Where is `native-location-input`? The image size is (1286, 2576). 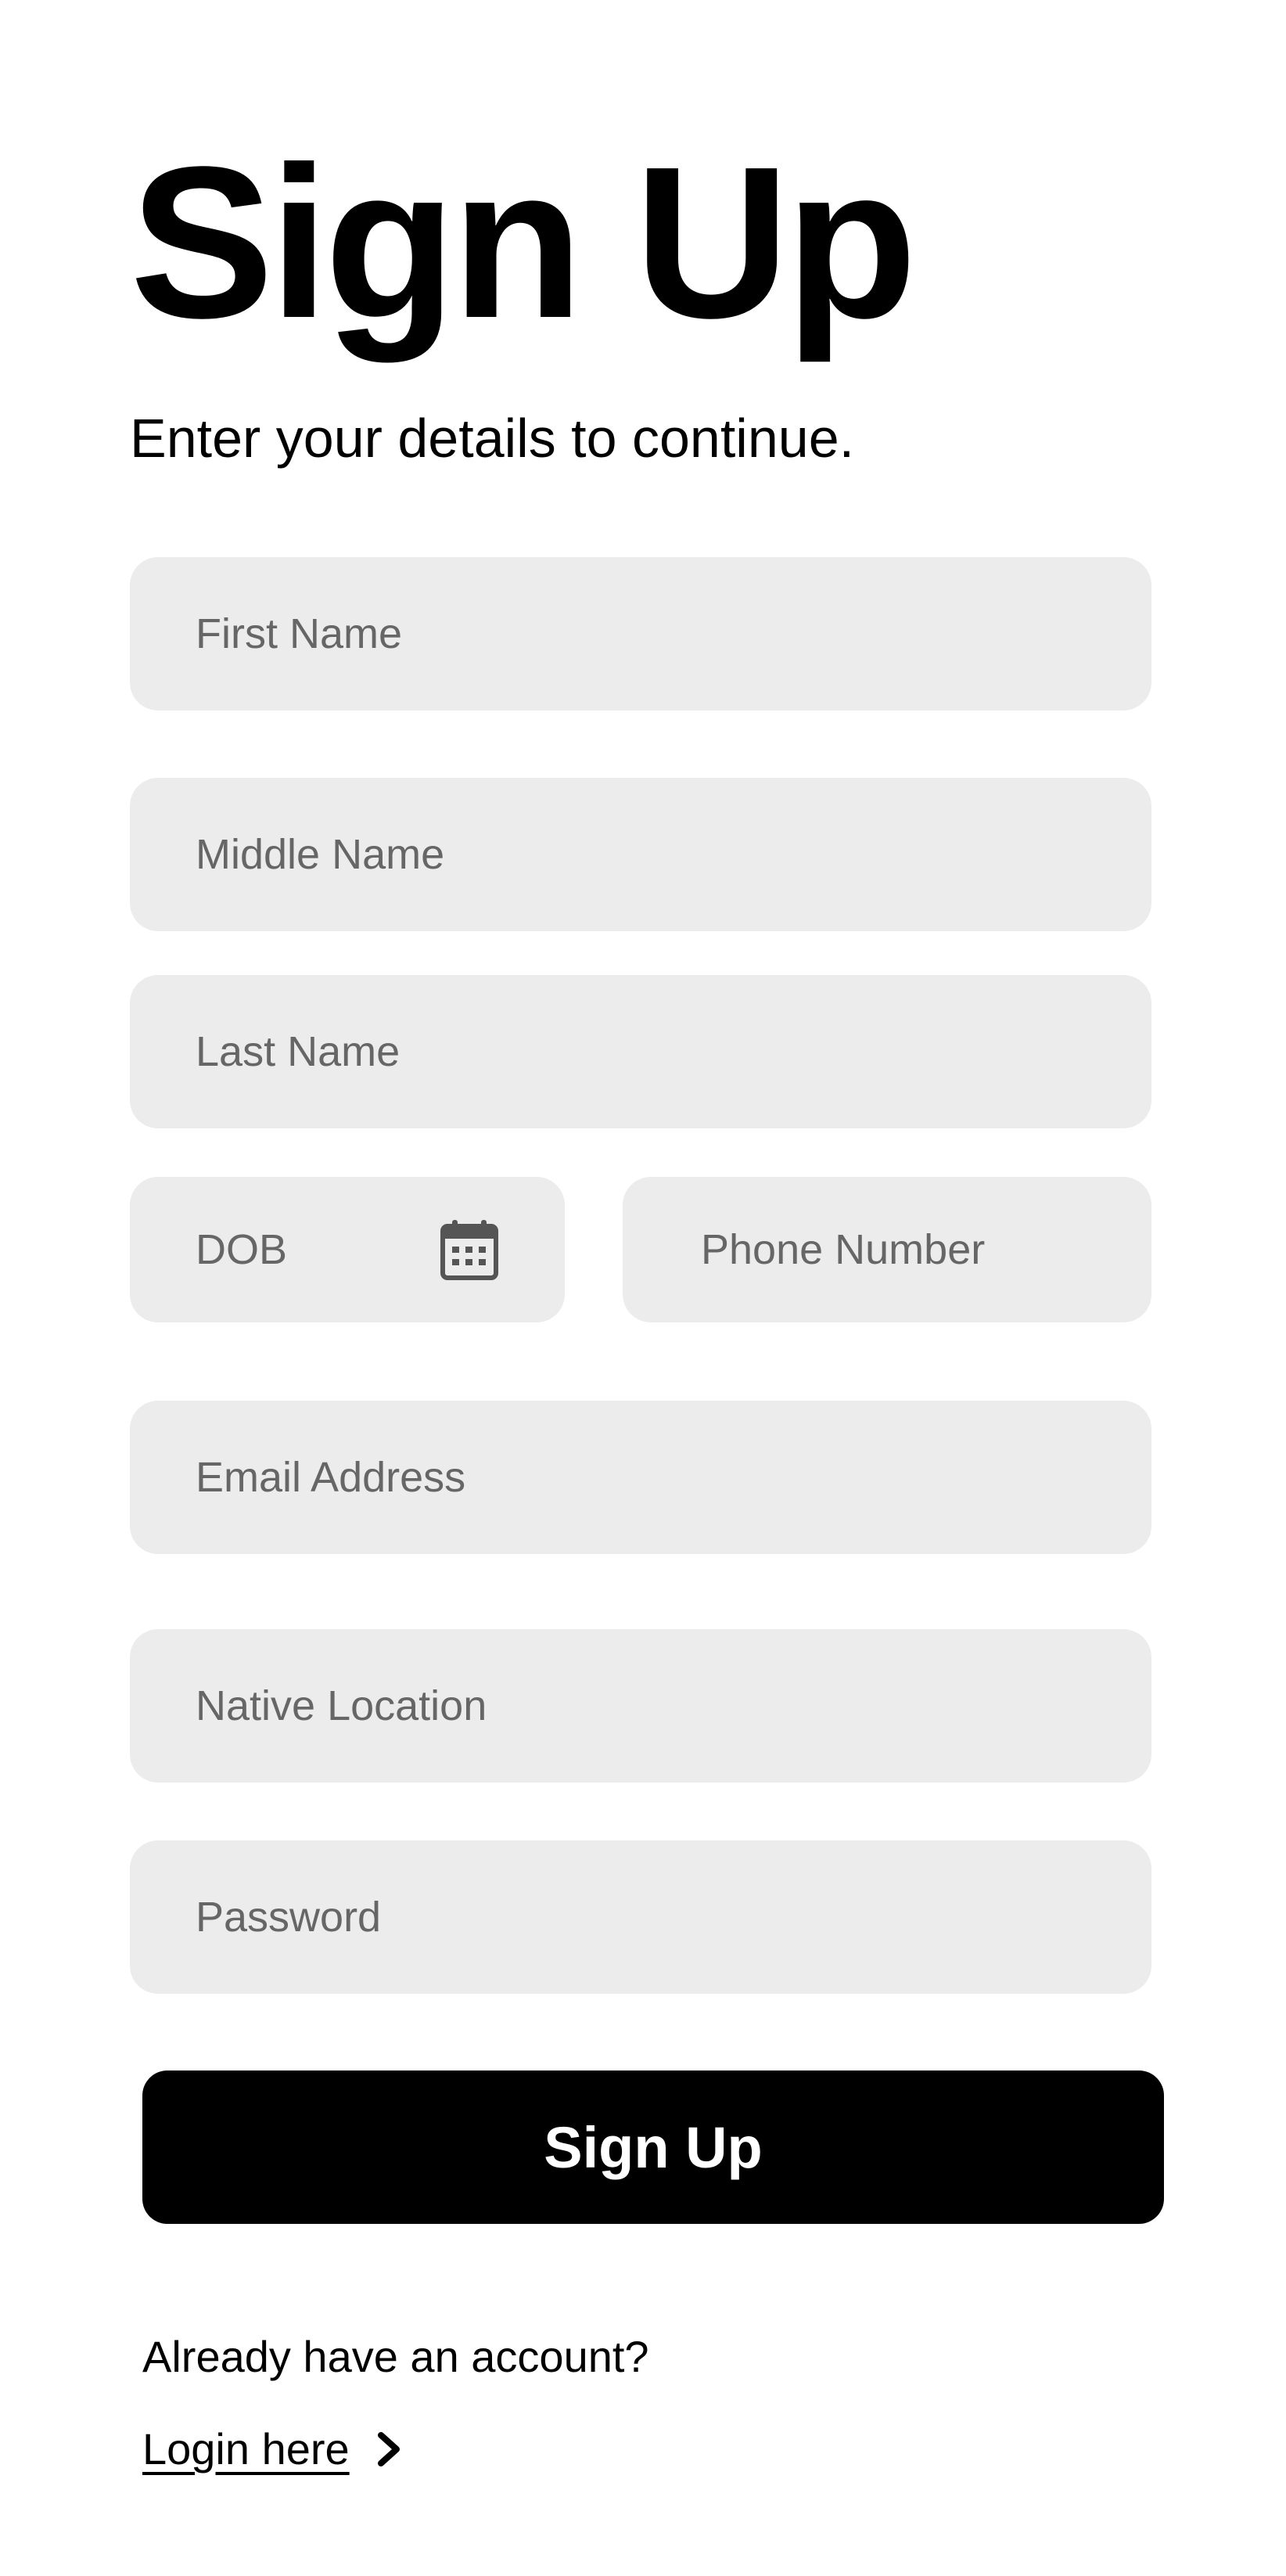
native-location-input is located at coordinates (640, 1706).